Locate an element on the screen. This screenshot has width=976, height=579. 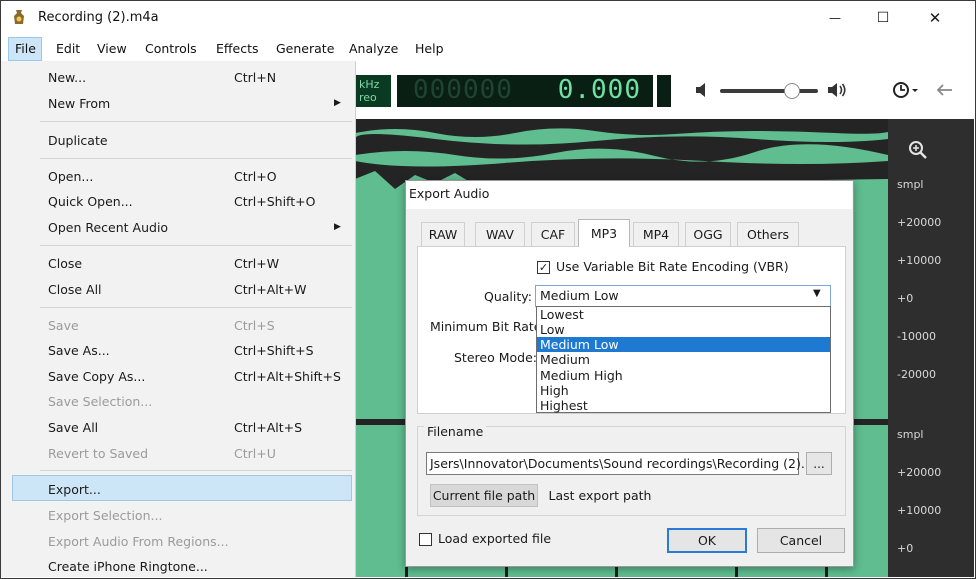
quality-option-lowest: Lowest is located at coordinates (562, 314).